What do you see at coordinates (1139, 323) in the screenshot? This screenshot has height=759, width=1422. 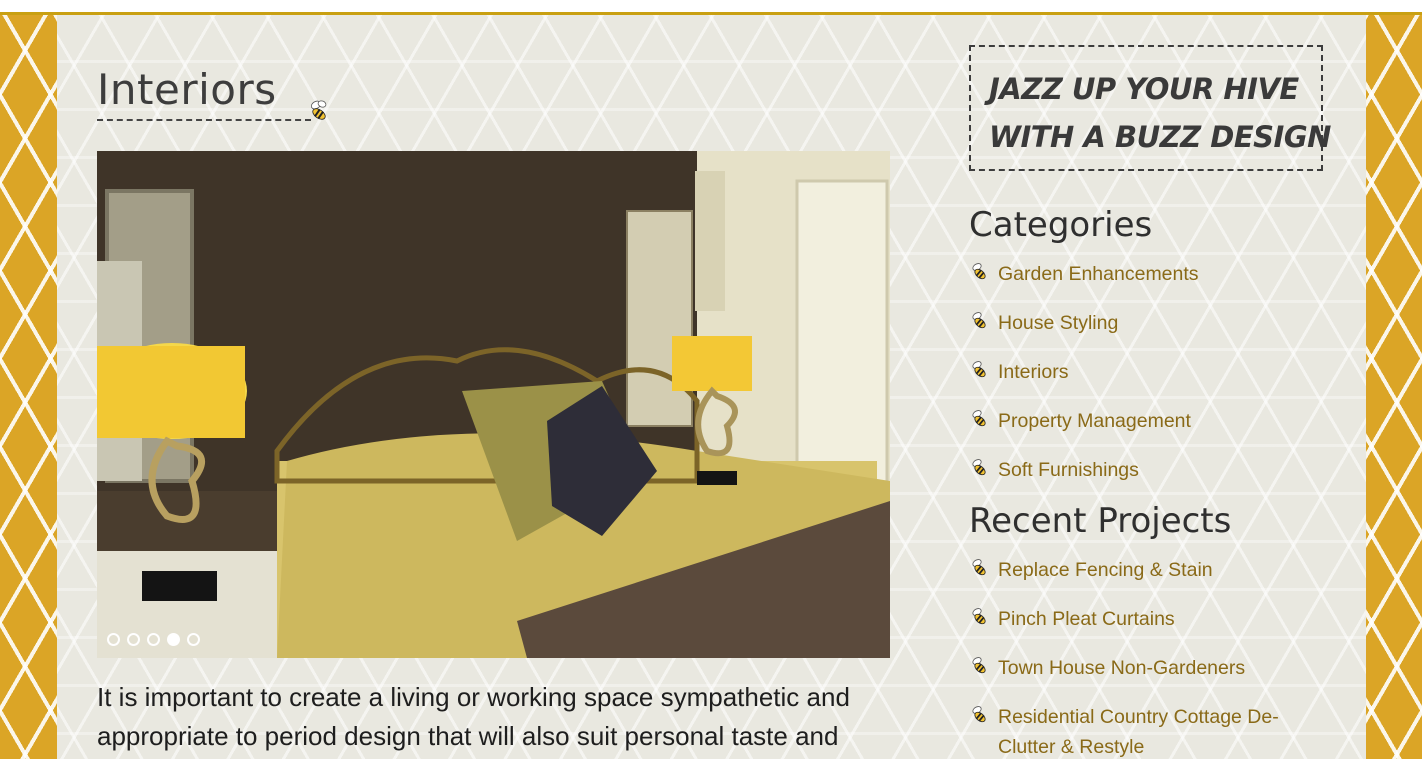 I see `list-item: House Styling` at bounding box center [1139, 323].